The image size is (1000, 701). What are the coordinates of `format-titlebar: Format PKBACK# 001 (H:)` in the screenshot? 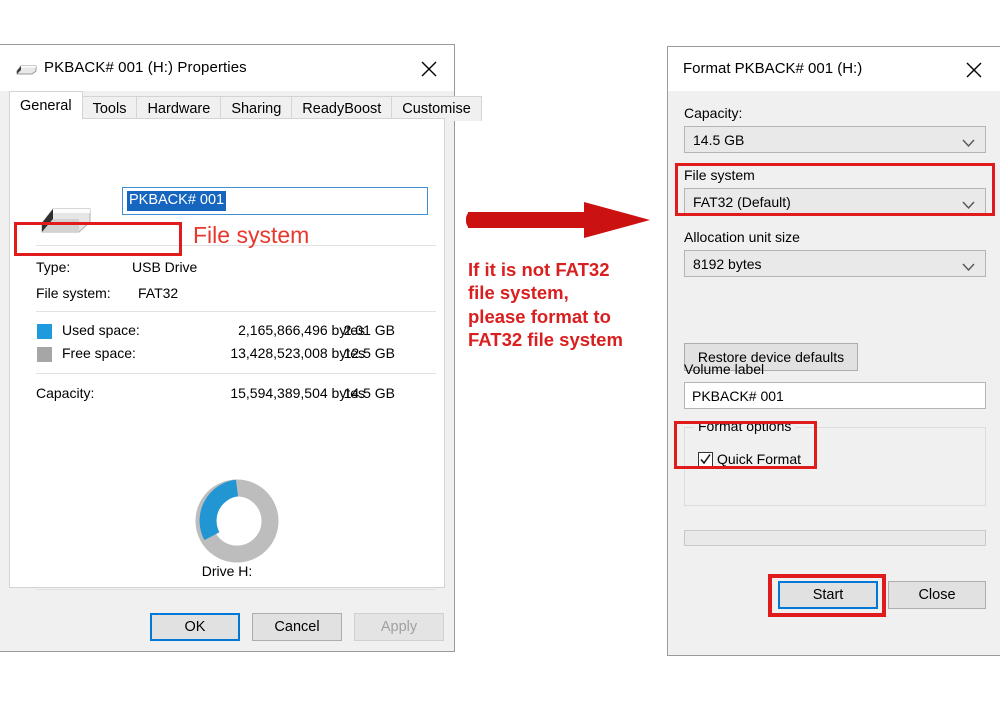 It's located at (834, 69).